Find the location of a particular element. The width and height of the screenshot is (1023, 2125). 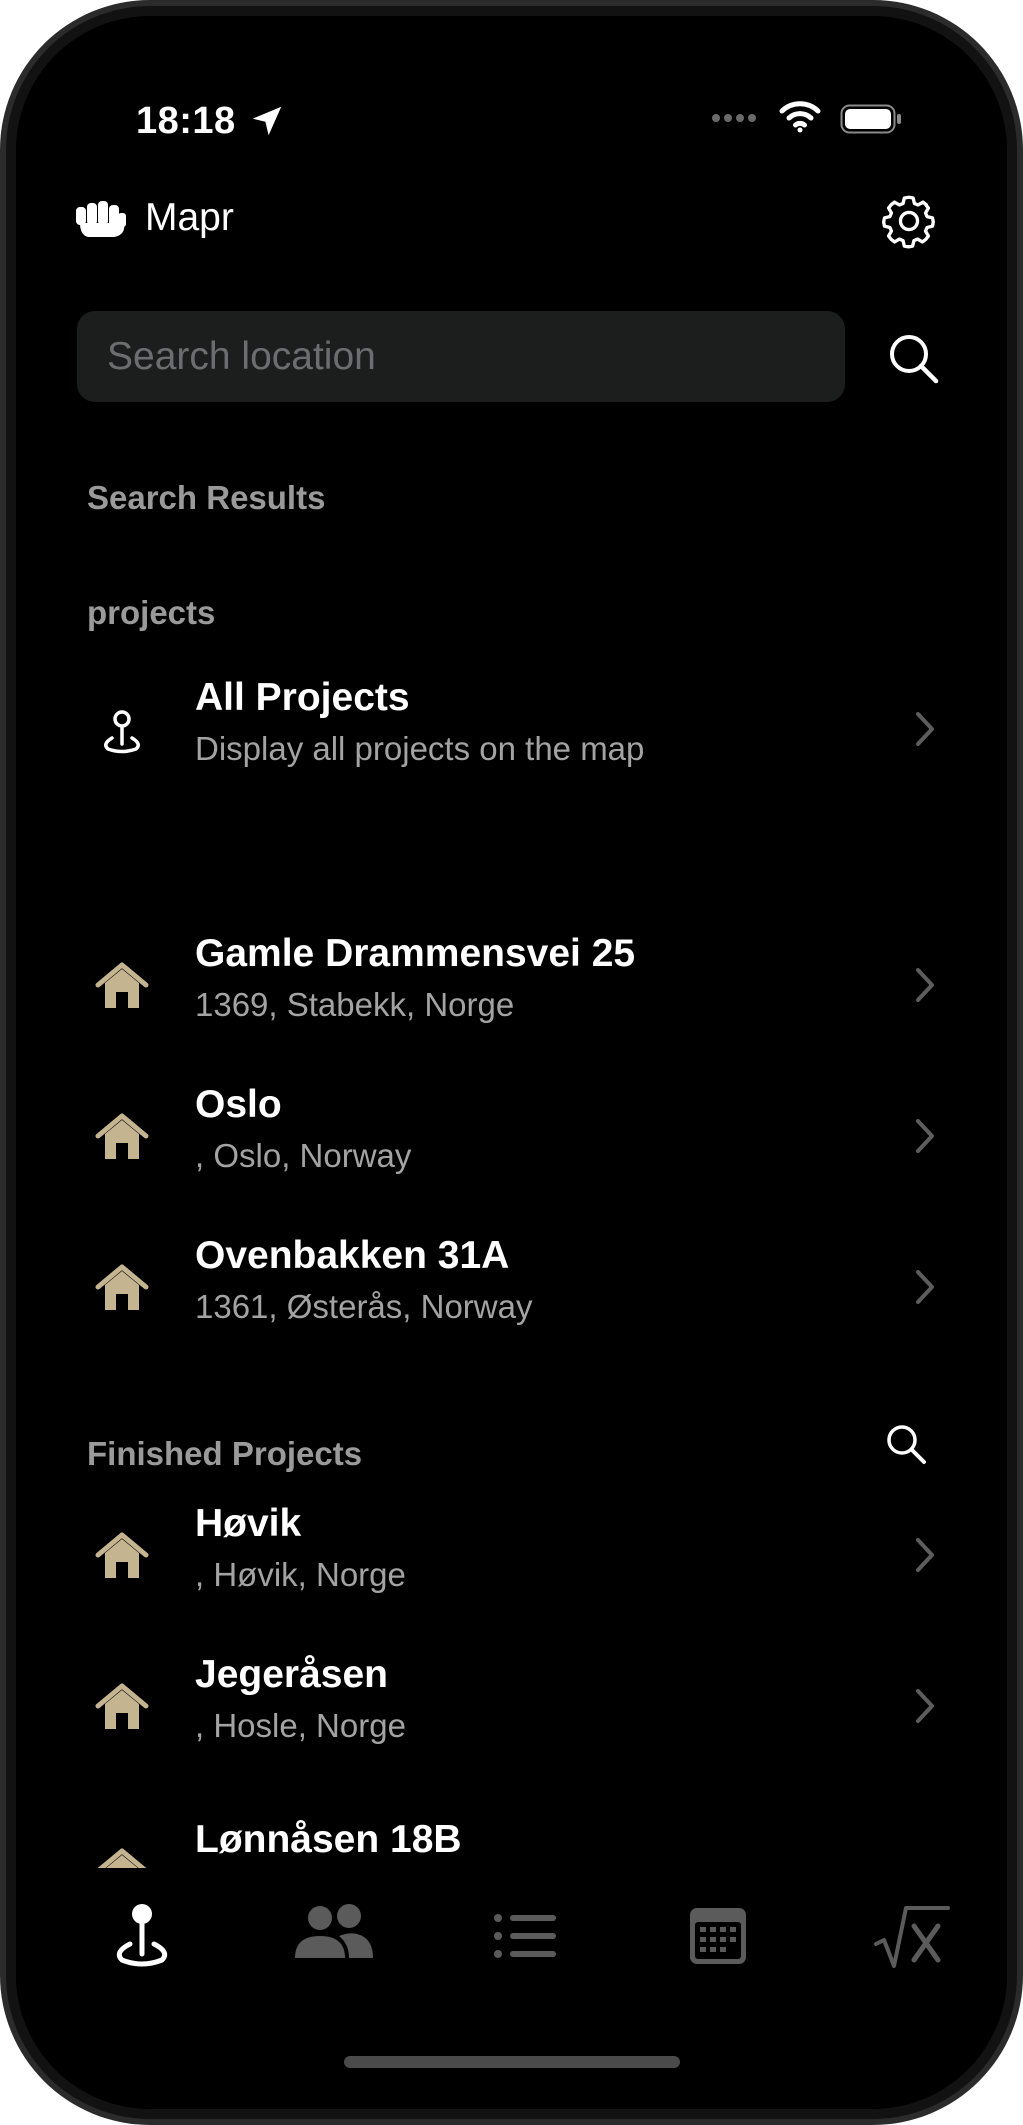

battery-icon is located at coordinates (870, 119).